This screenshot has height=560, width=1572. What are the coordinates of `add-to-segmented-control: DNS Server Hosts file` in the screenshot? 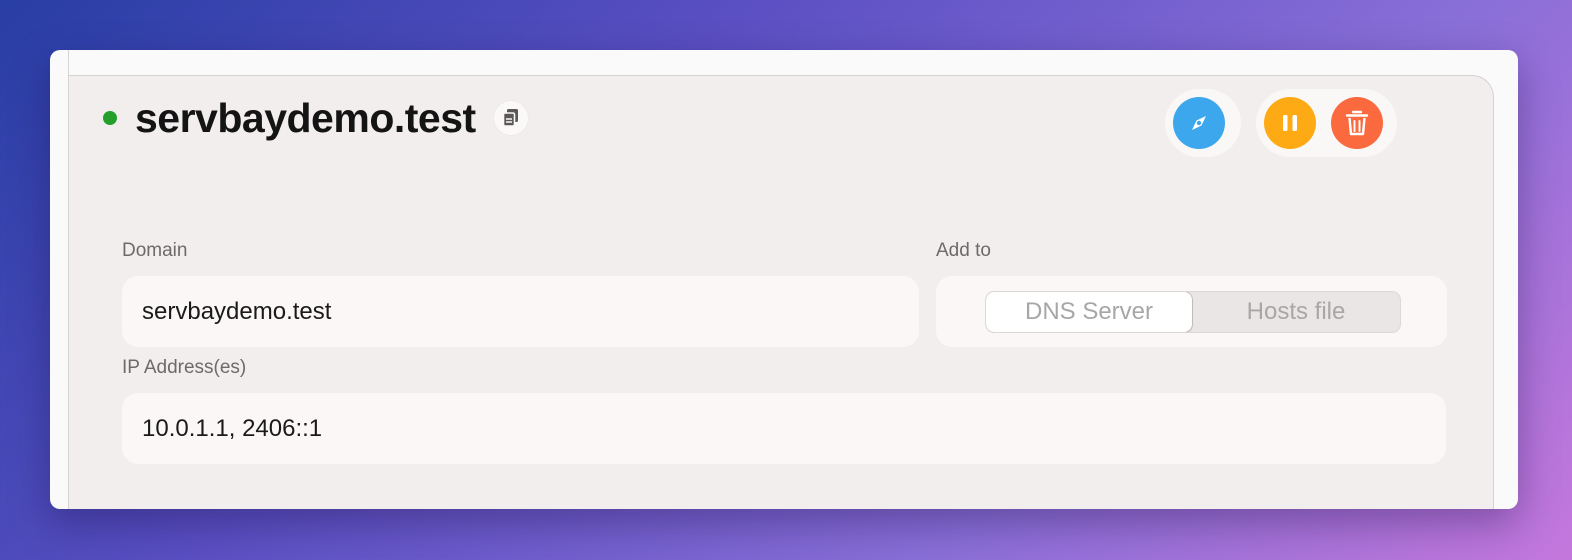 It's located at (1193, 312).